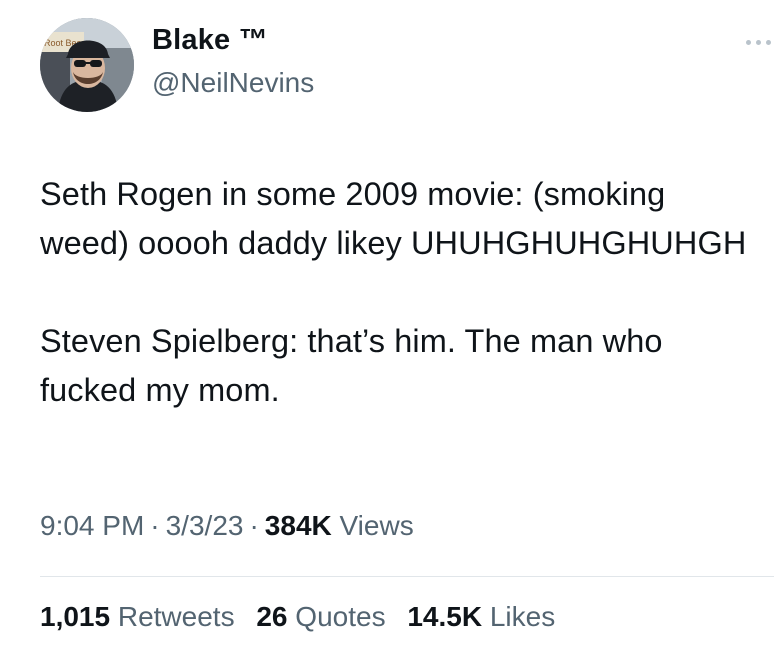 Image resolution: width=774 pixels, height=657 pixels. I want to click on tweet-meta: 9:04 PM · 3/3/23 · 384K Views, so click(227, 526).